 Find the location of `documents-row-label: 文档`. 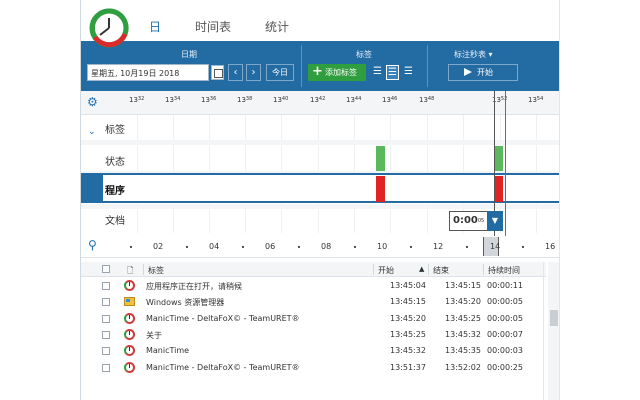

documents-row-label: 文档 is located at coordinates (115, 221).